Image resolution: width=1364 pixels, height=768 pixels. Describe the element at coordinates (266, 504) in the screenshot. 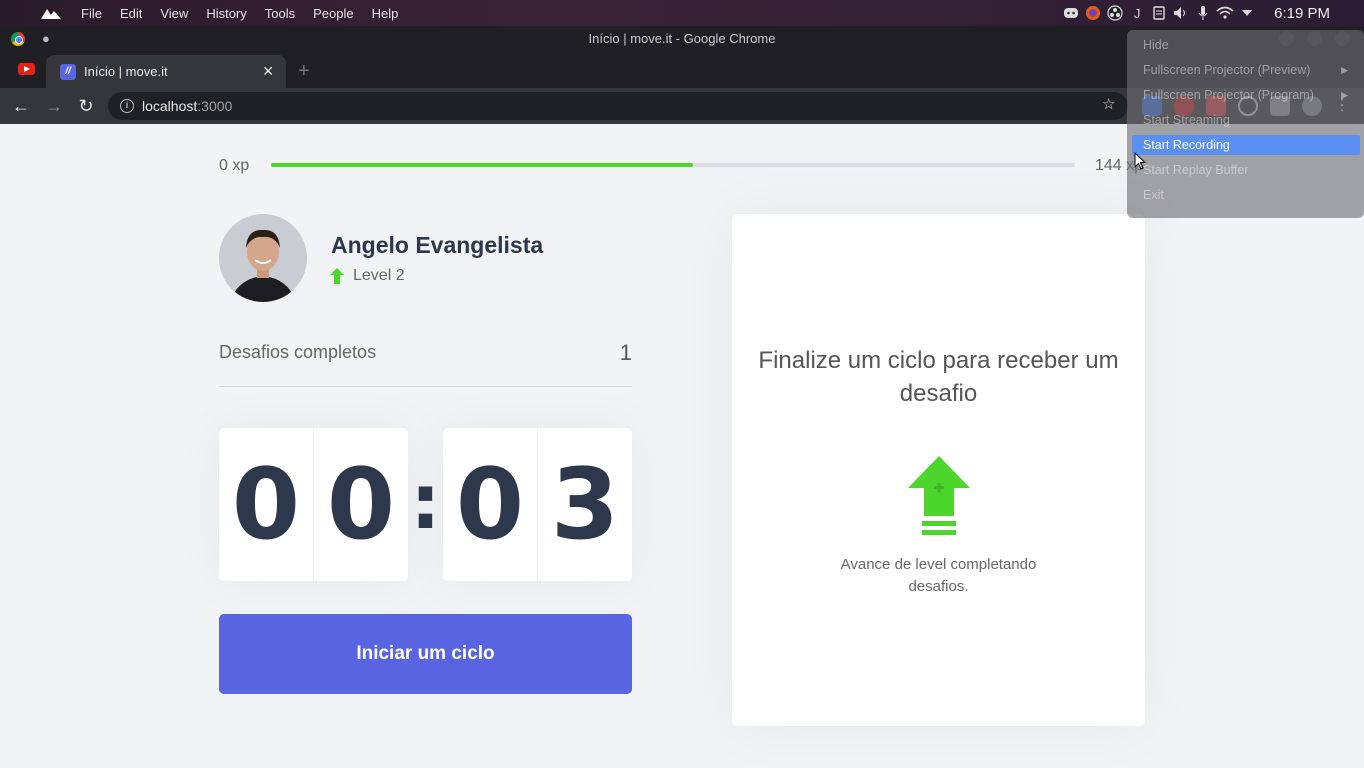

I see `minute-digit-left: 0` at that location.